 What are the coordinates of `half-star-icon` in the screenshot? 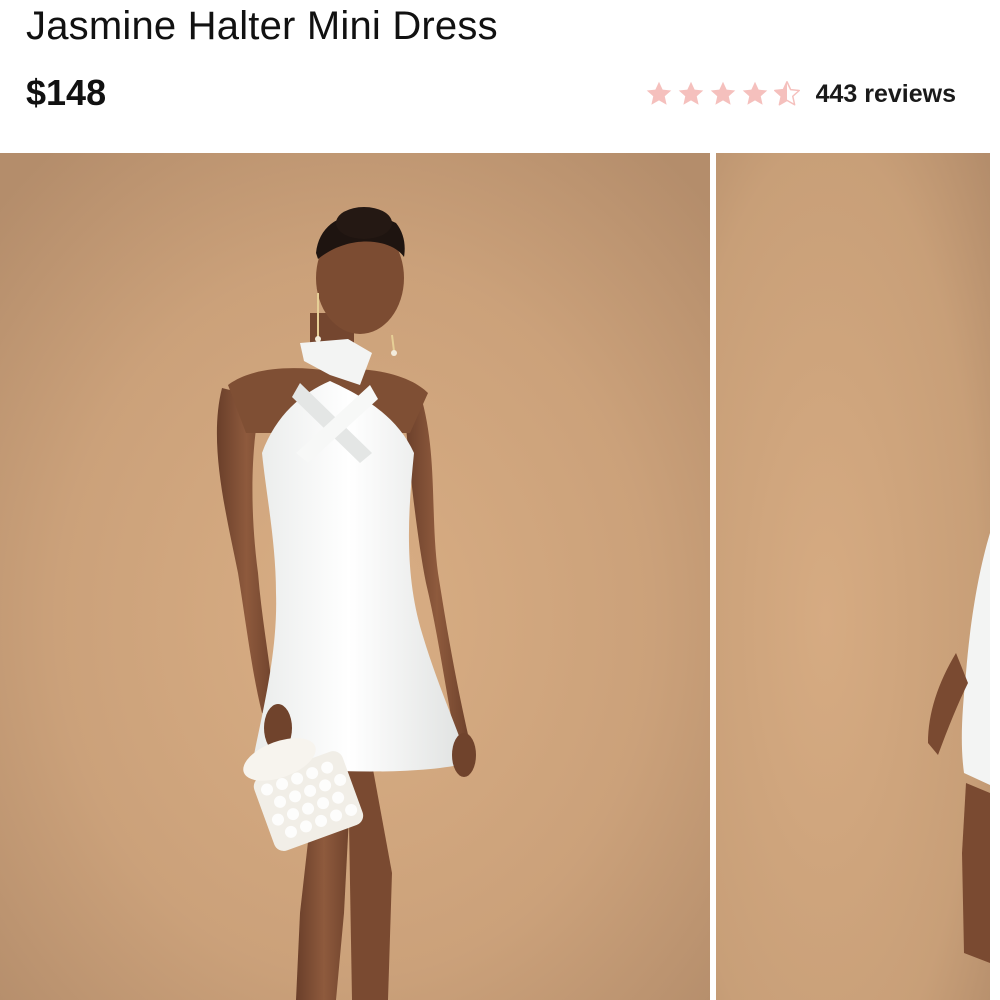 It's located at (786, 93).